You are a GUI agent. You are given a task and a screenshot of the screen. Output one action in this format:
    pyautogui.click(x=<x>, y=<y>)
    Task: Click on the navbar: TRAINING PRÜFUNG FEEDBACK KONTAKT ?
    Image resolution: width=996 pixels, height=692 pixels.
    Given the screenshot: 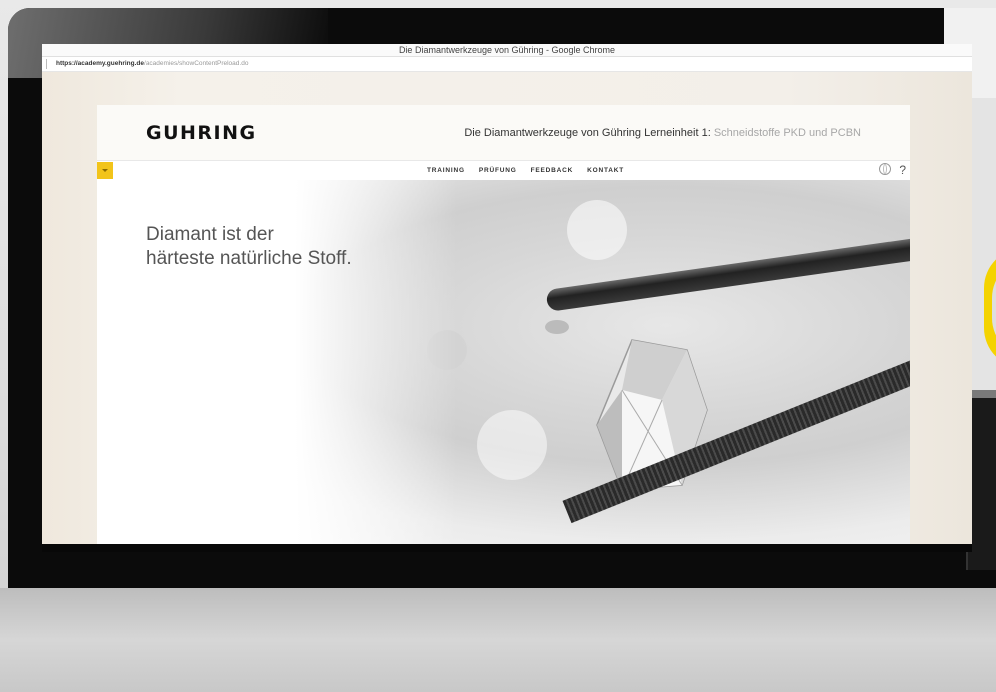 What is the action you would take?
    pyautogui.click(x=503, y=170)
    